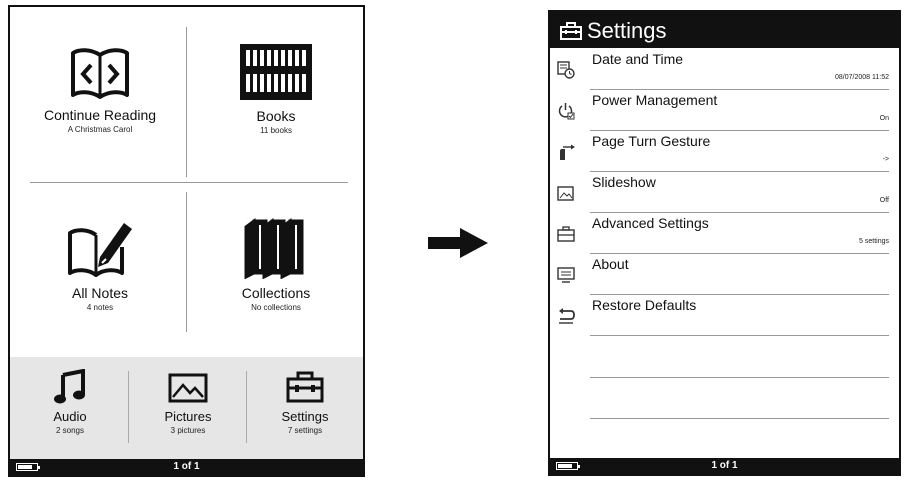 This screenshot has height=485, width=907. What do you see at coordinates (305, 430) in the screenshot?
I see `tile-subtitle: 7 settings` at bounding box center [305, 430].